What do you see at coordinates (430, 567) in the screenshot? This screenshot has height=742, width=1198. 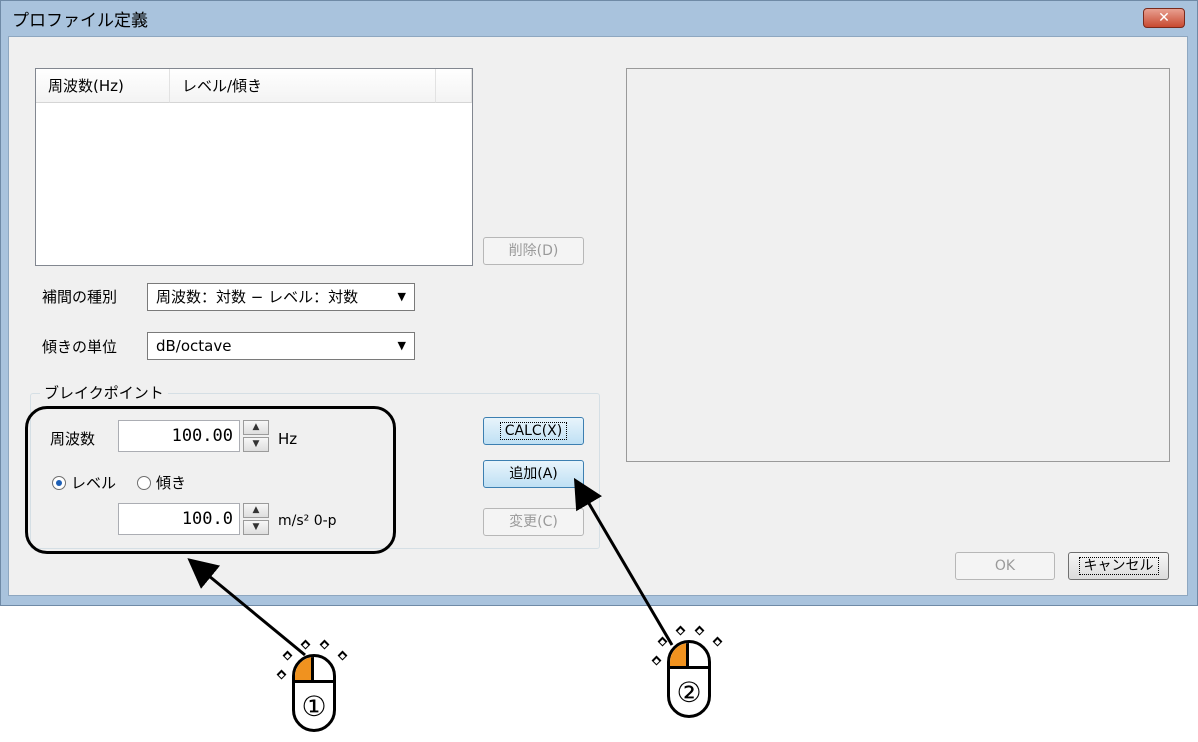 I see `callout-arrows` at bounding box center [430, 567].